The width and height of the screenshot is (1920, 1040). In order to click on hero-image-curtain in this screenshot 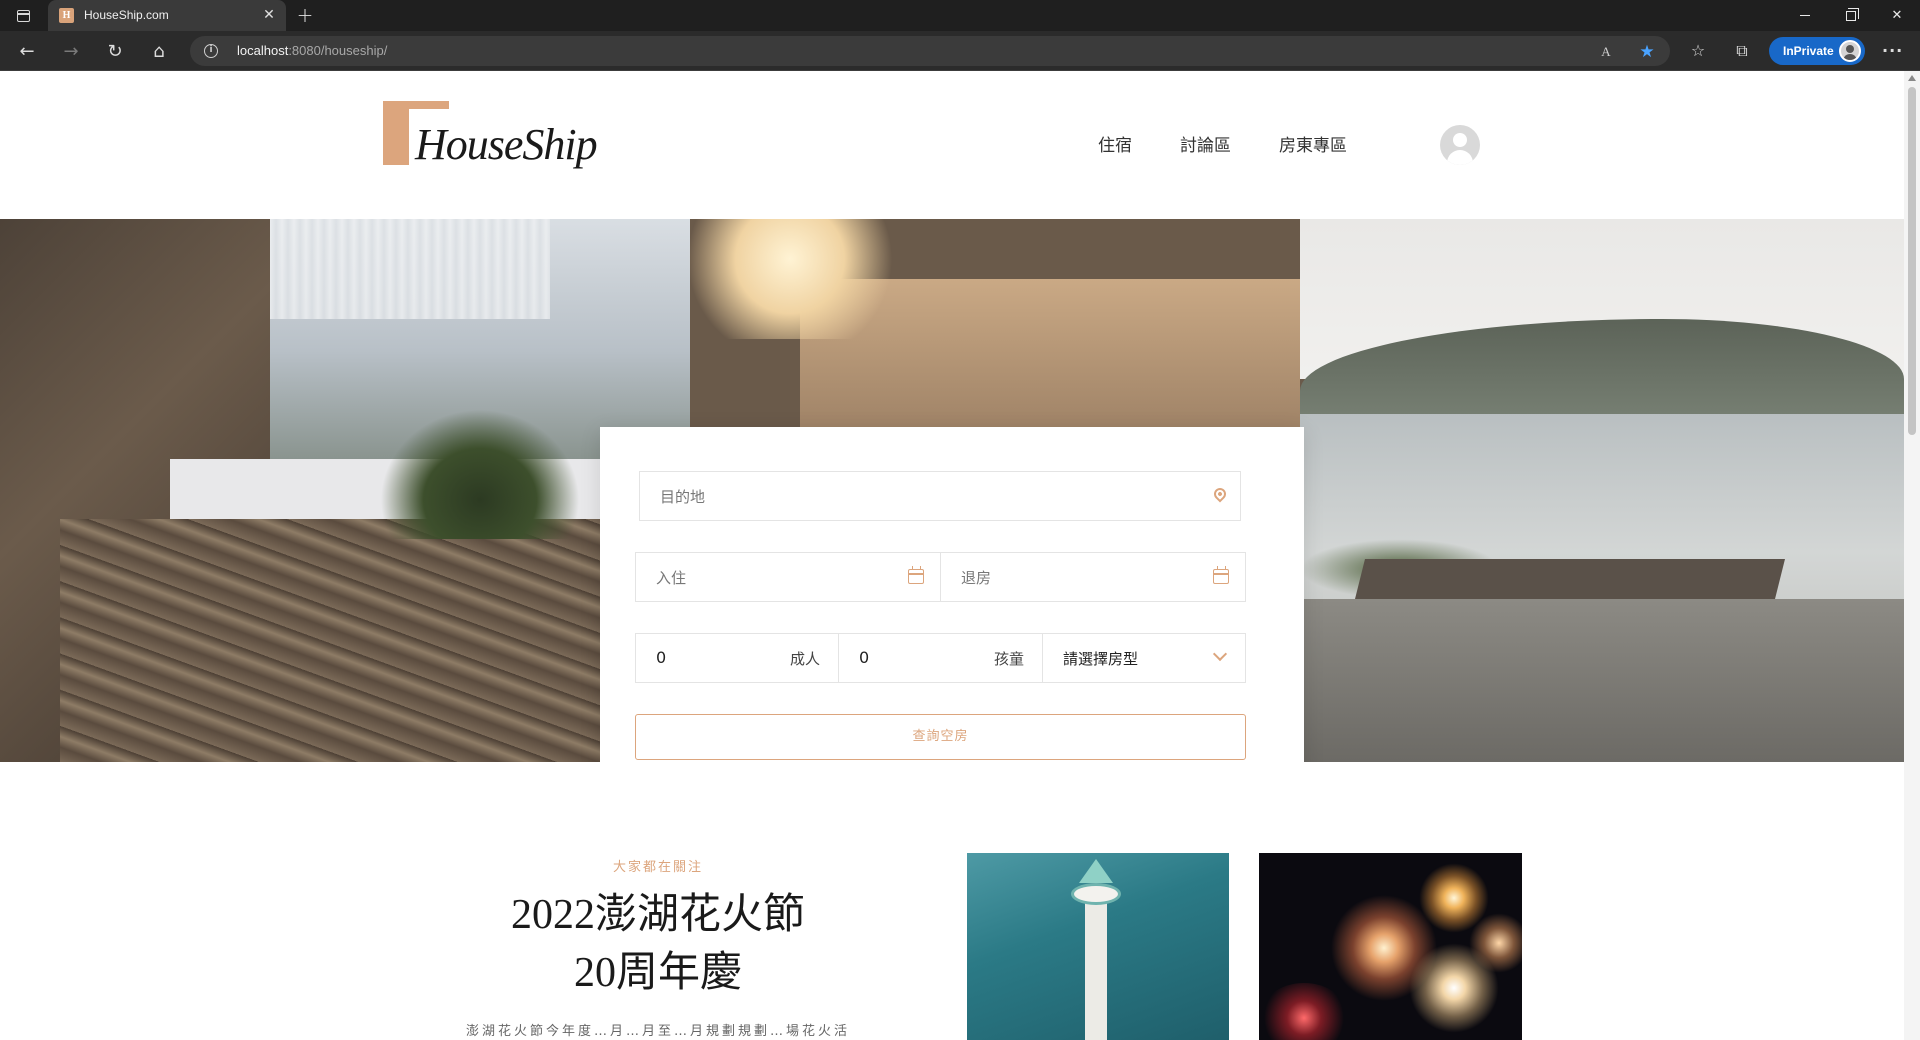, I will do `click(410, 269)`.